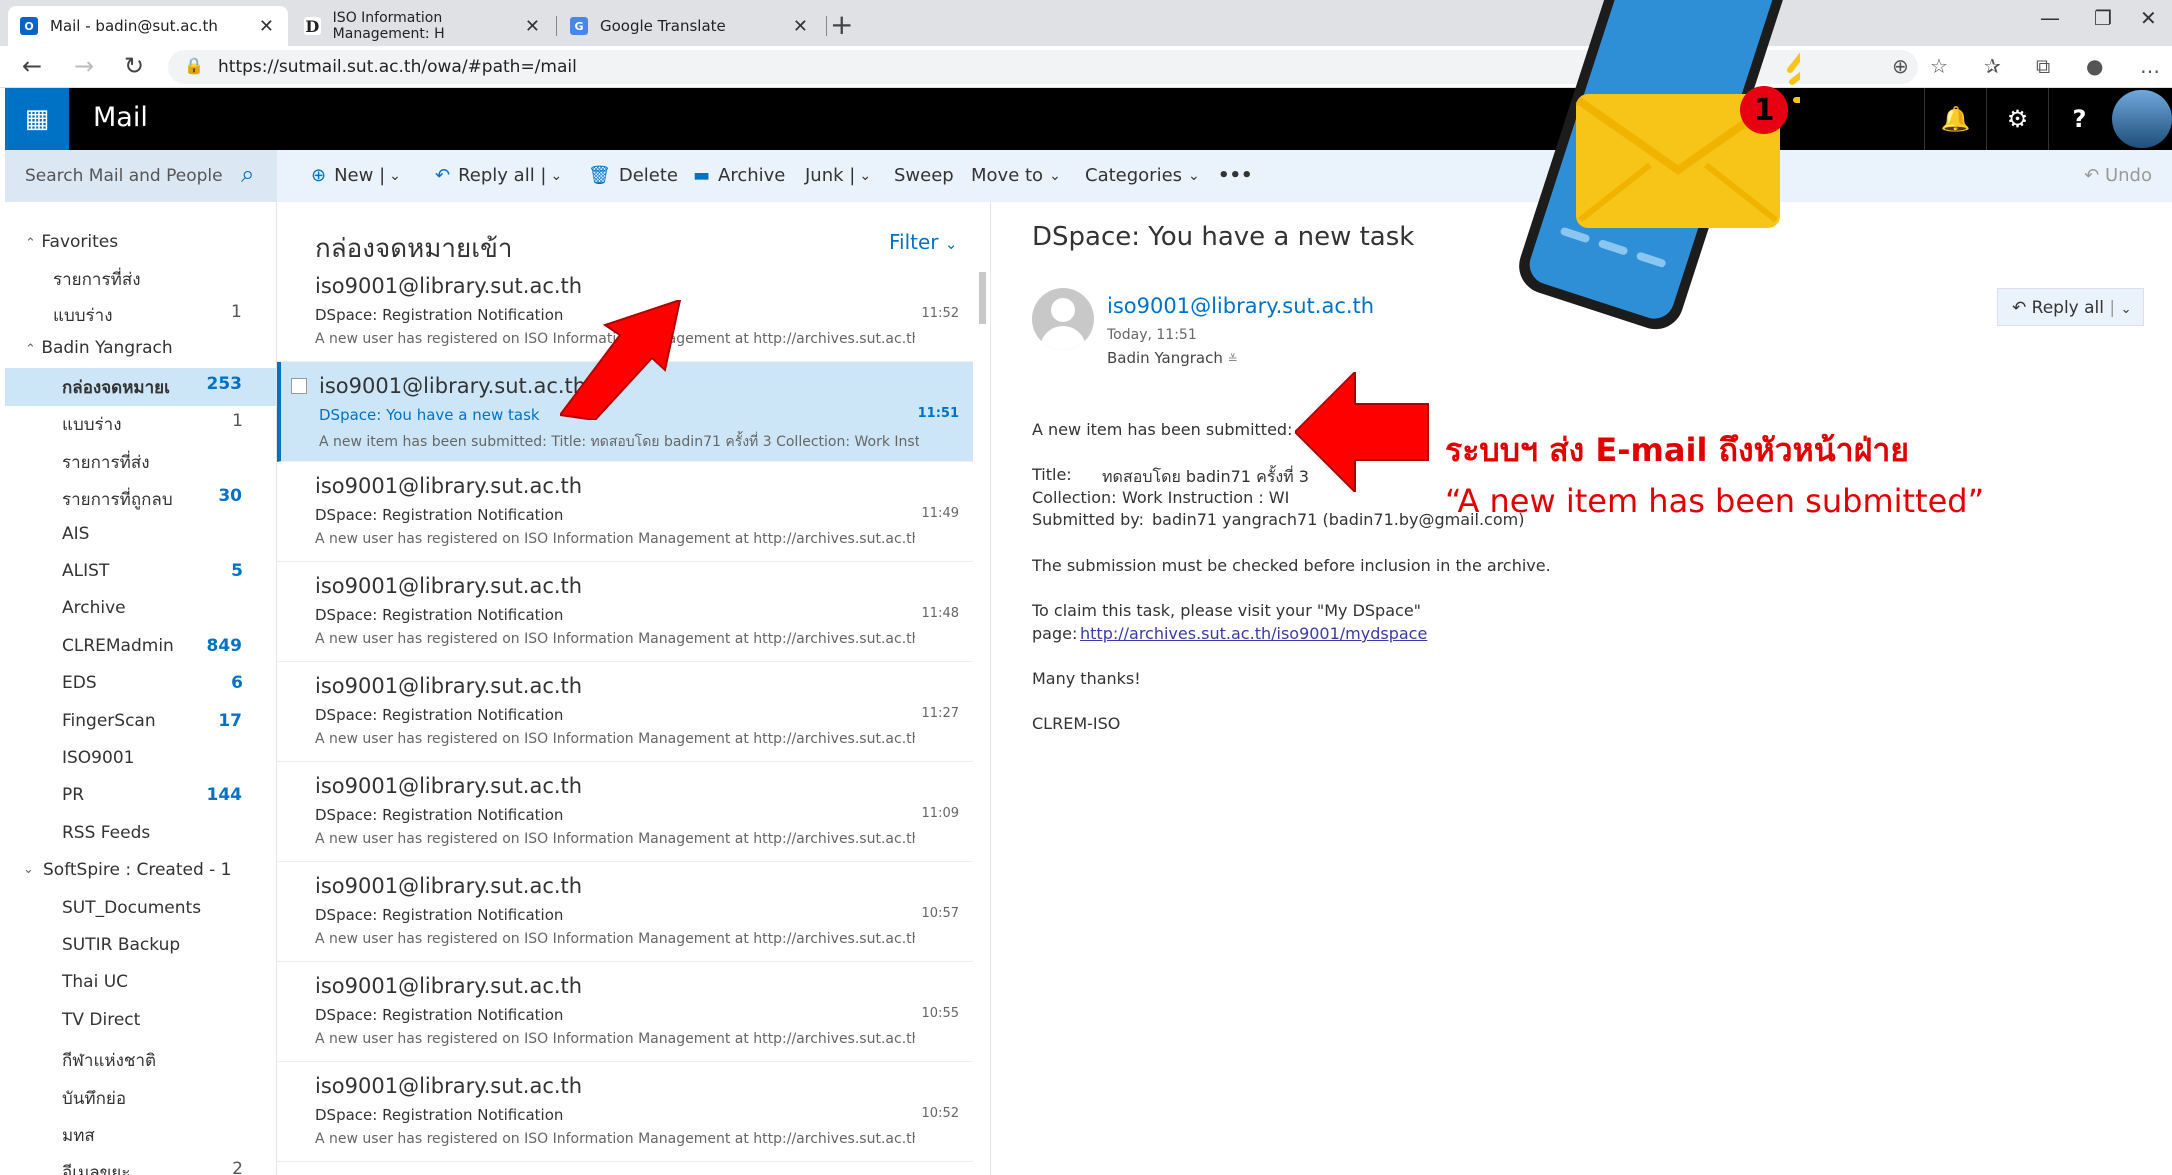 The width and height of the screenshot is (2172, 1175). Describe the element at coordinates (124, 176) in the screenshot. I see `search-input: Search Mail and People` at that location.